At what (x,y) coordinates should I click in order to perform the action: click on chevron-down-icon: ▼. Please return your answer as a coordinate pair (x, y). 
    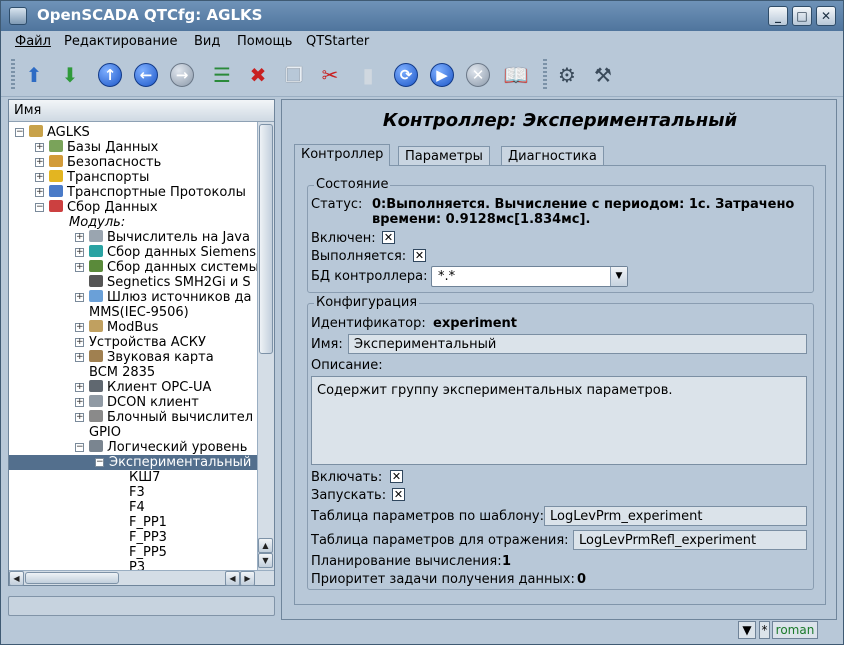
    Looking at the image, I should click on (618, 276).